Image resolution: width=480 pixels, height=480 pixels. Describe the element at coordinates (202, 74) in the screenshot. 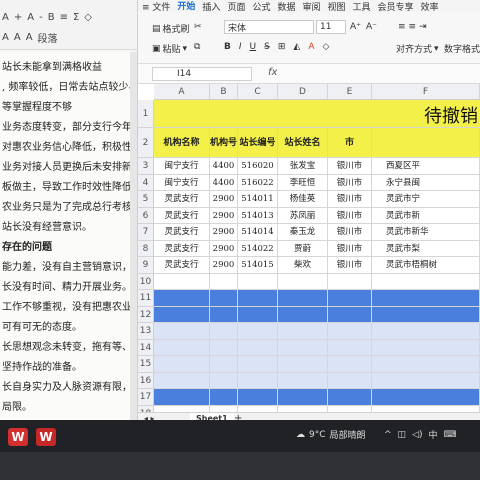

I see `name-box: I14` at that location.